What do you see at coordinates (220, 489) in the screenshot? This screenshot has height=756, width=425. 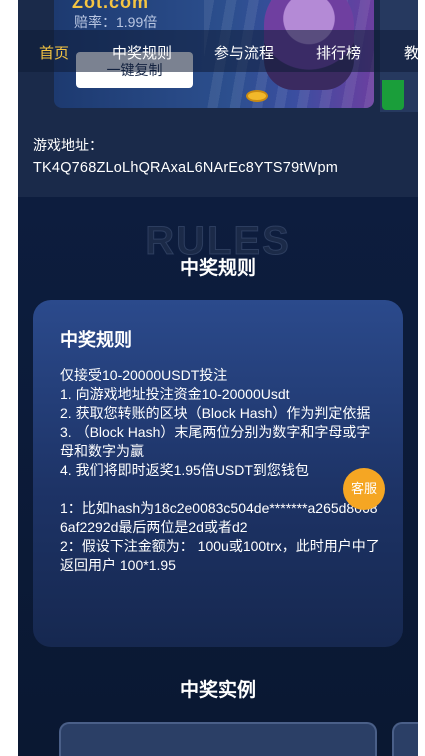 I see `rule-spacer` at bounding box center [220, 489].